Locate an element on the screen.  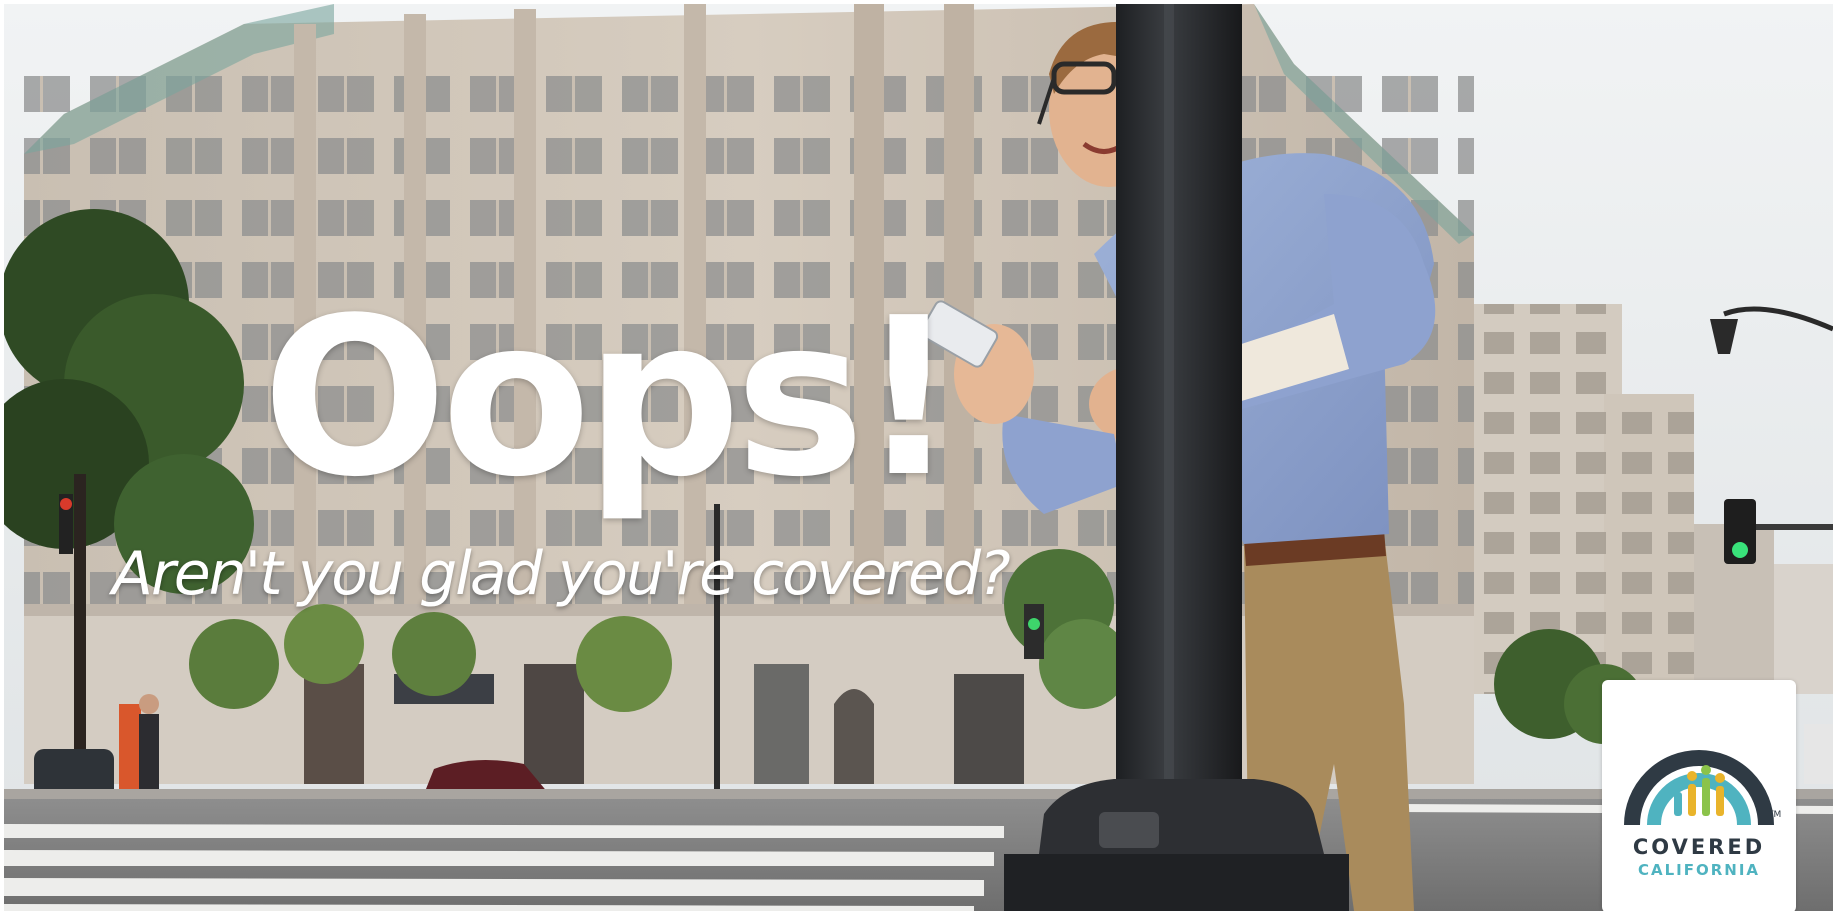
tagline: Aren't you glad you're covered? is located at coordinates (561, 574).